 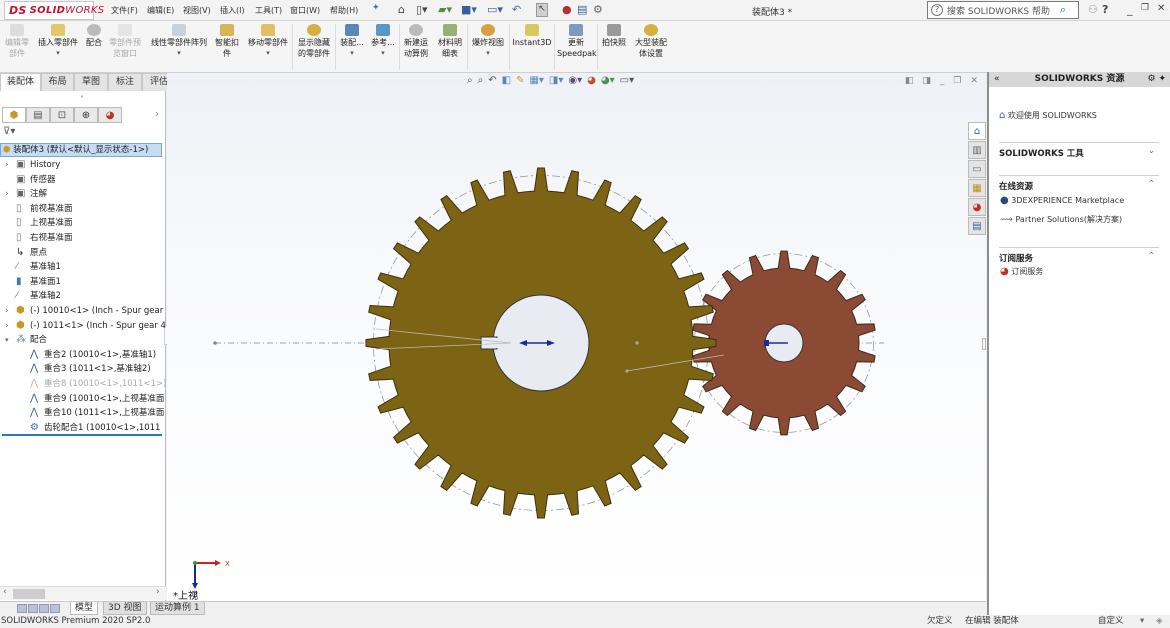 I want to click on first-tab-icon, so click(x=22, y=608).